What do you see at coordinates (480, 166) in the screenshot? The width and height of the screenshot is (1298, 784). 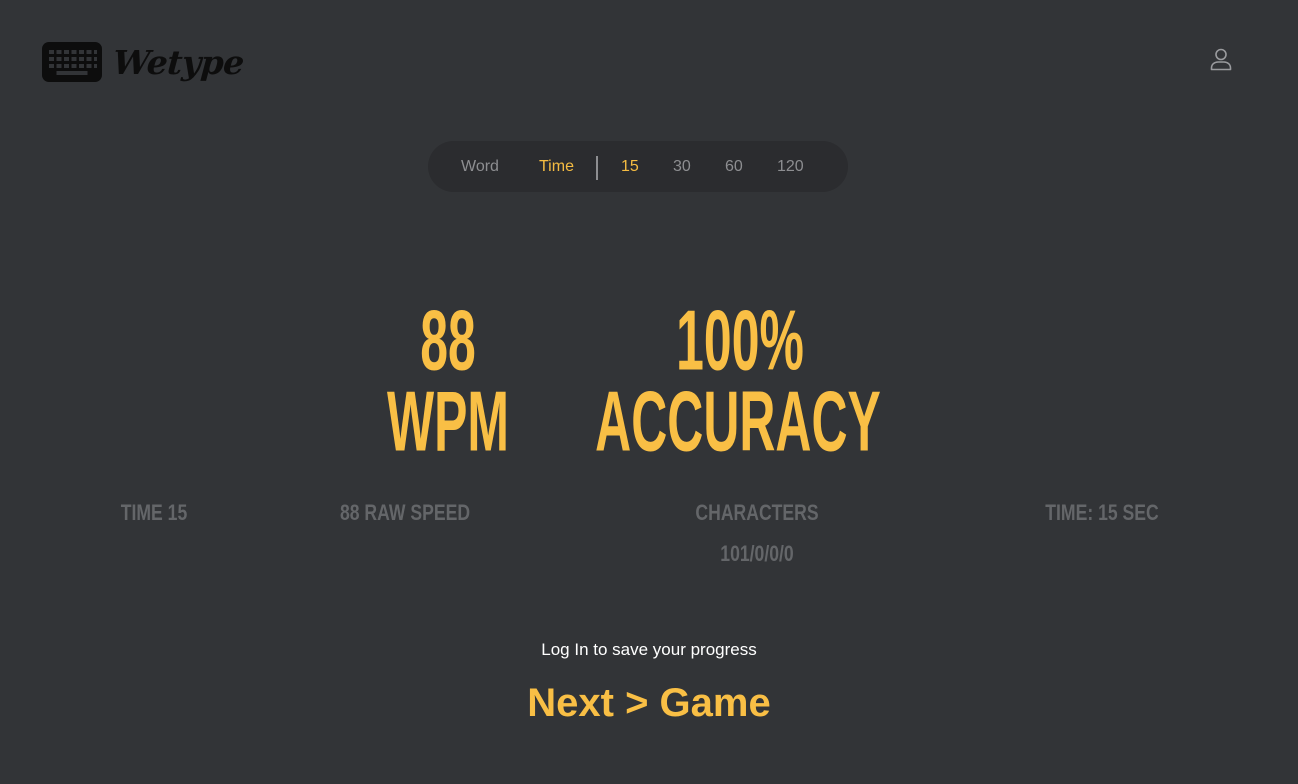 I see `mode-word: Word` at bounding box center [480, 166].